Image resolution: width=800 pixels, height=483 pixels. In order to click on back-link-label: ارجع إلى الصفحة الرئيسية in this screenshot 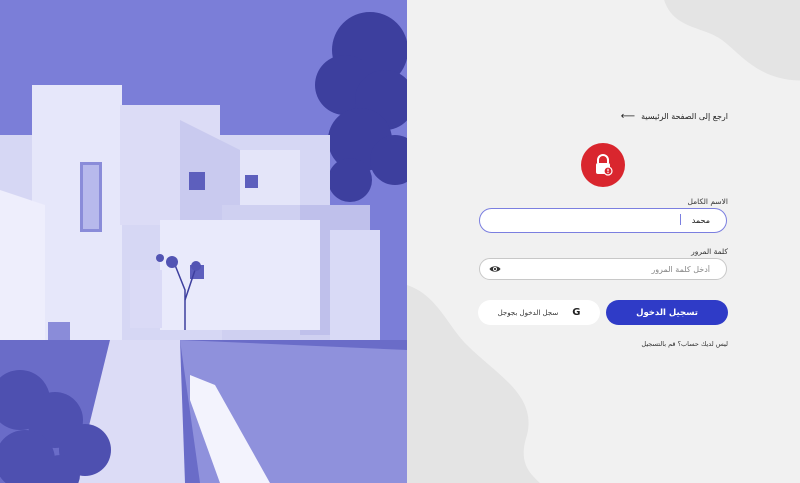, I will do `click(684, 116)`.